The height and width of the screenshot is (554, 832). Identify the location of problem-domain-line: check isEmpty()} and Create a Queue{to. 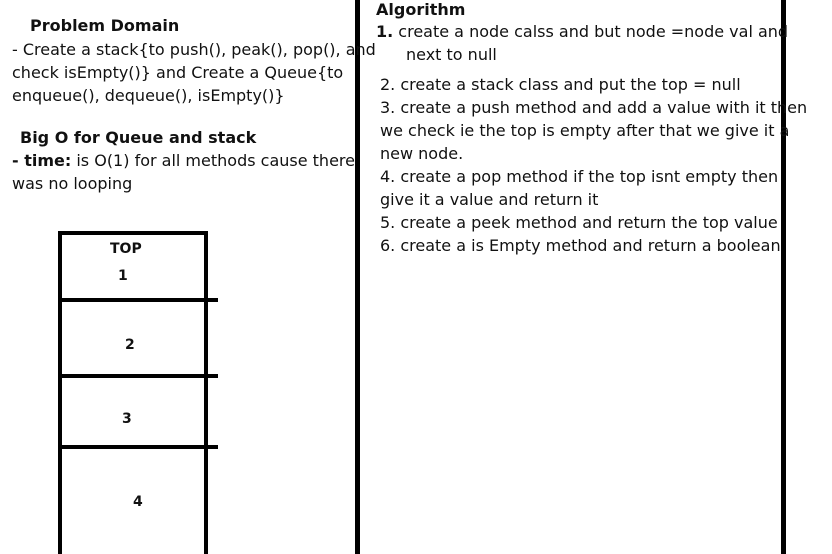
(178, 72).